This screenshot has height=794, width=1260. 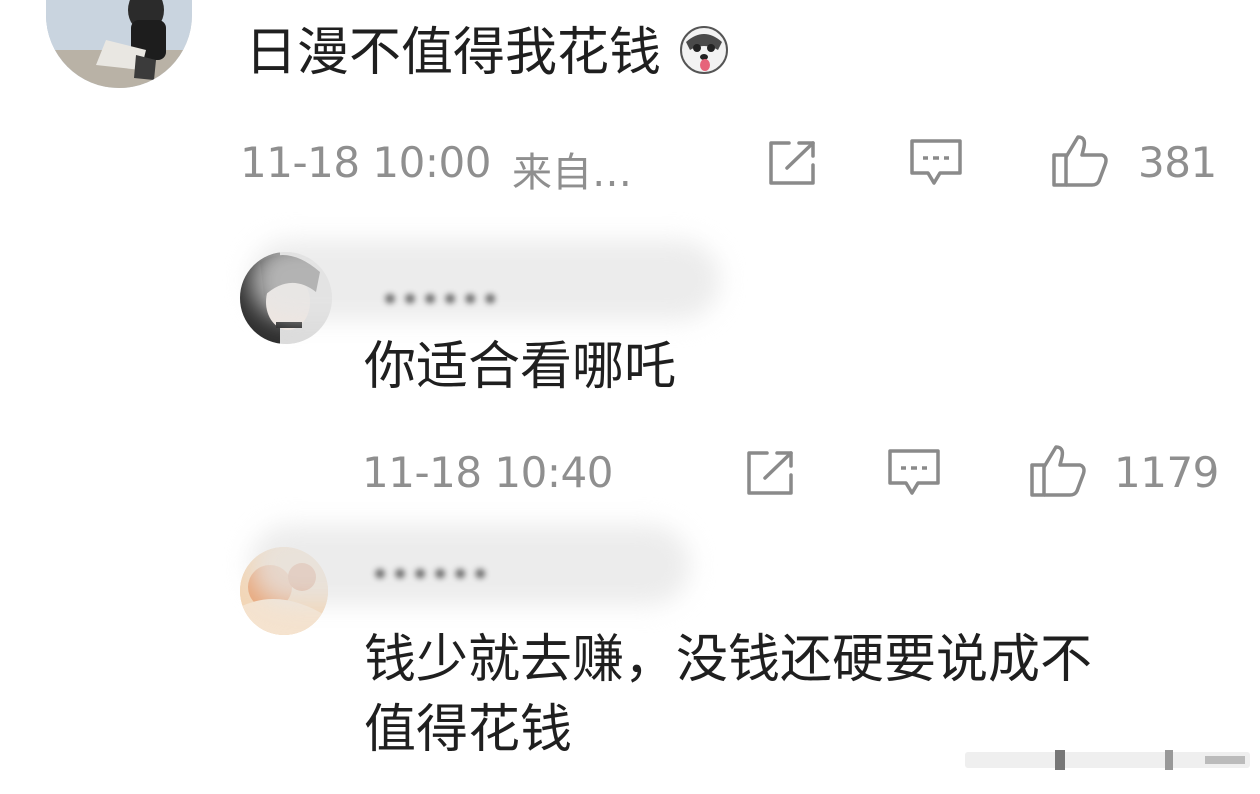 What do you see at coordinates (487, 472) in the screenshot?
I see `comment-time: 11-18 10:40` at bounding box center [487, 472].